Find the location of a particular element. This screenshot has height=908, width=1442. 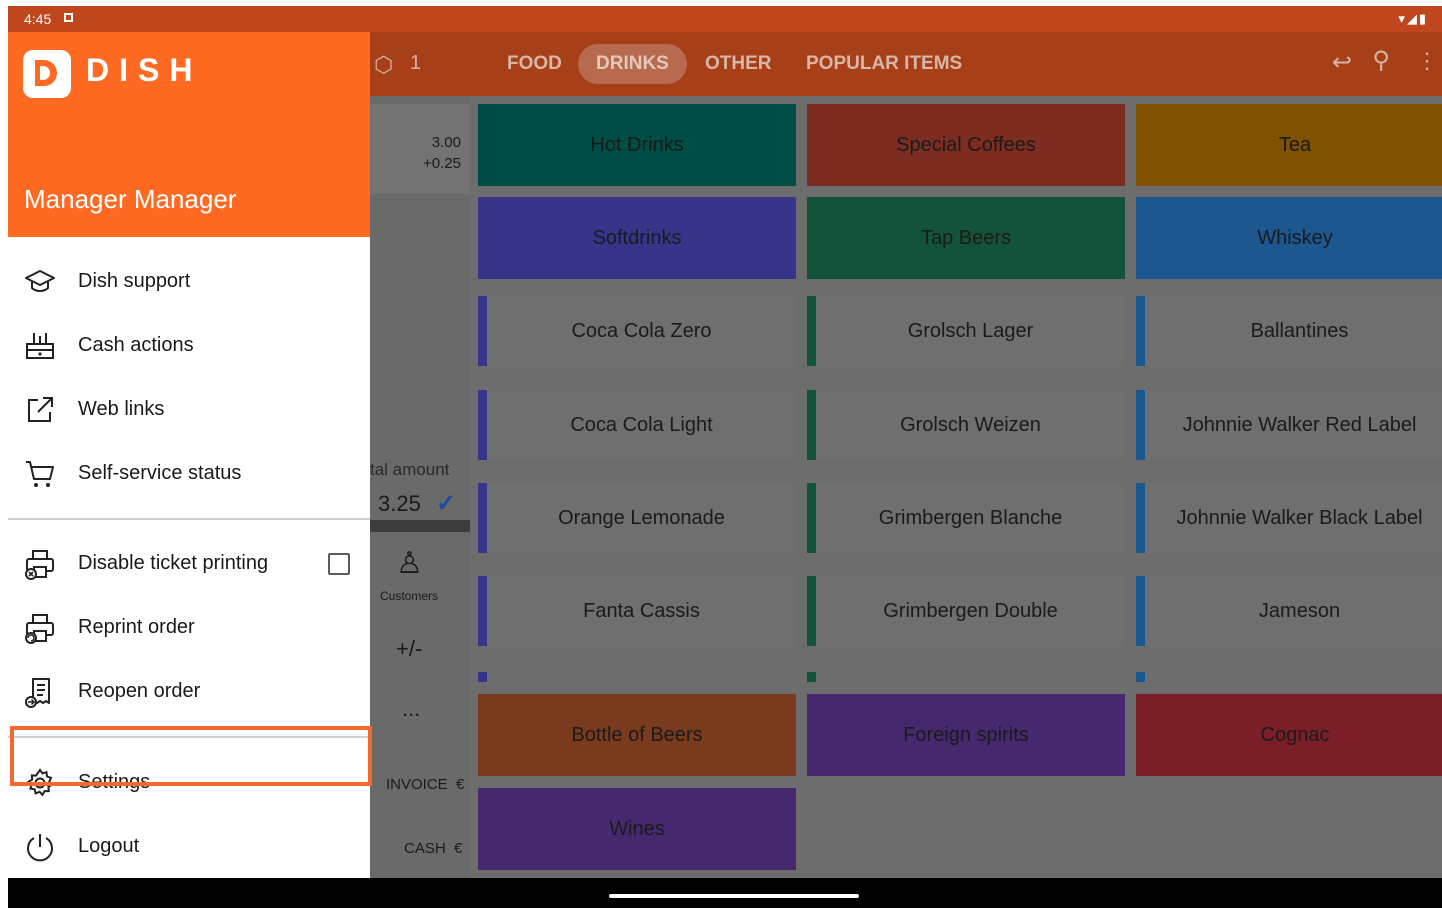

divider-bar is located at coordinates (420, 526).